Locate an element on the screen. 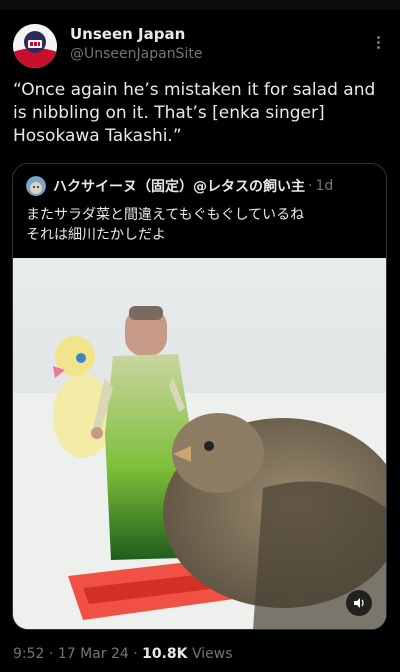 The image size is (400, 672). quoted-avatar-image is located at coordinates (36, 186).